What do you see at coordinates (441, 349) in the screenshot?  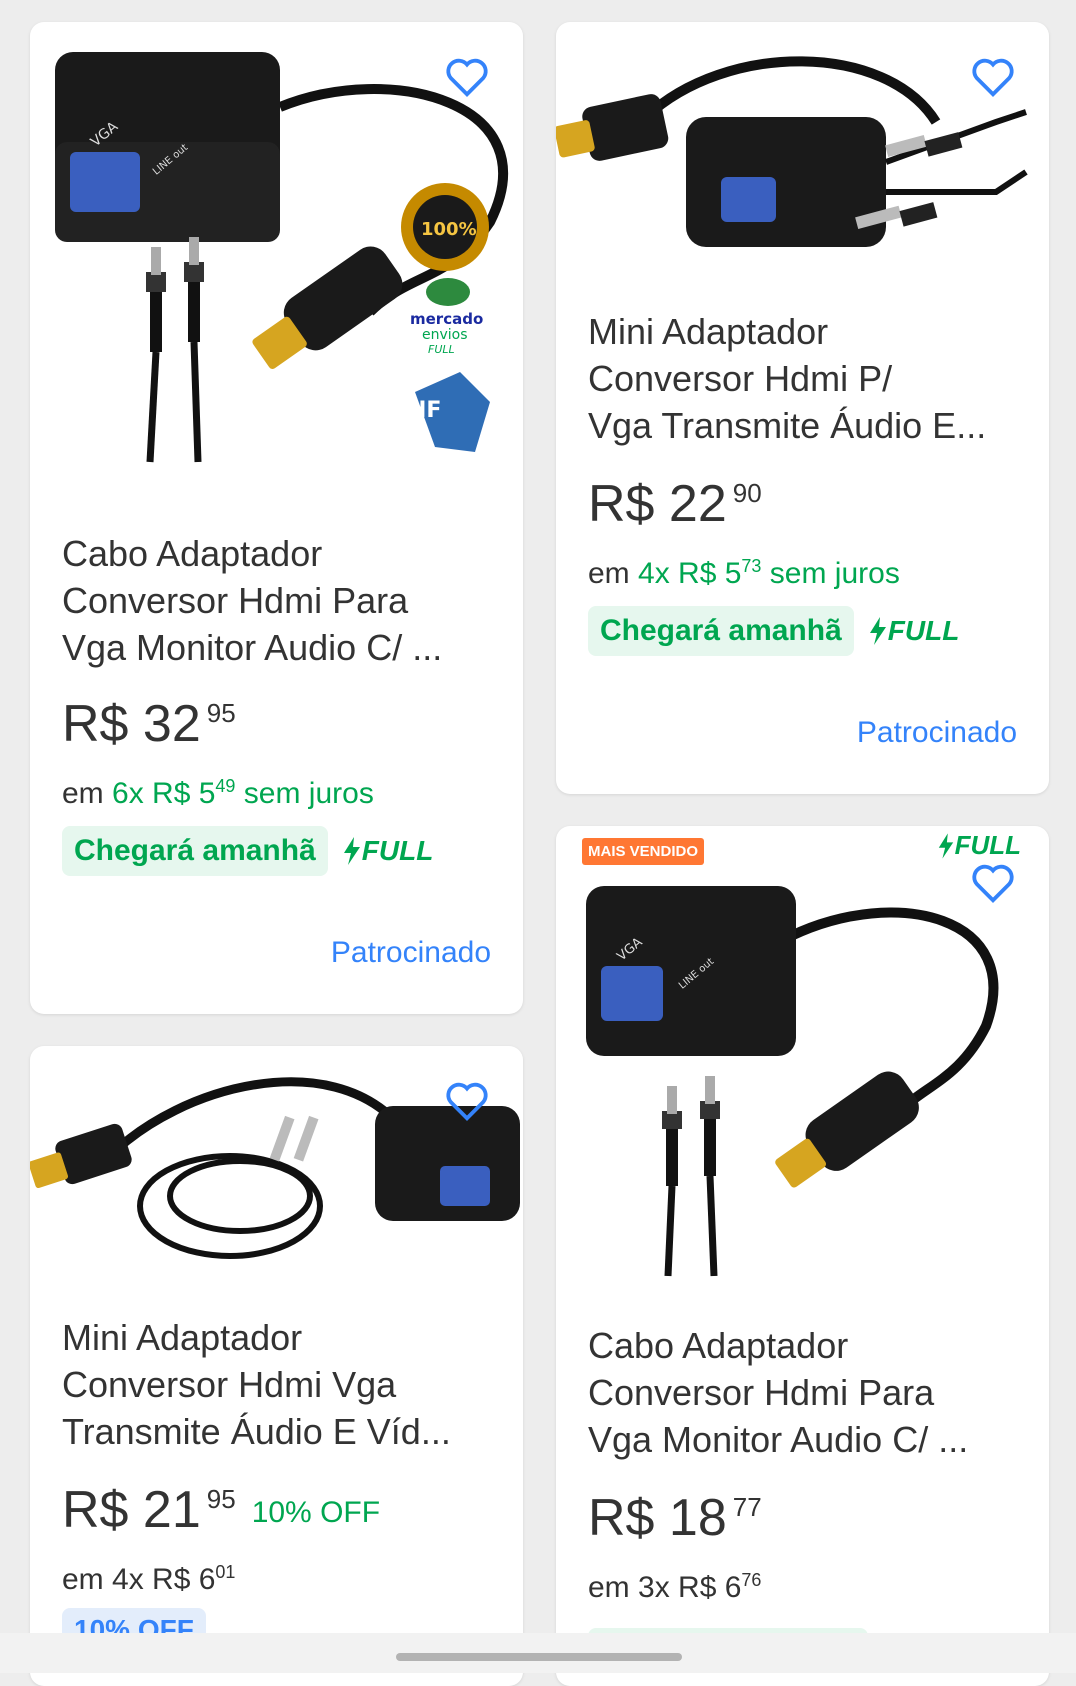 I see `svg-text: FULL` at bounding box center [441, 349].